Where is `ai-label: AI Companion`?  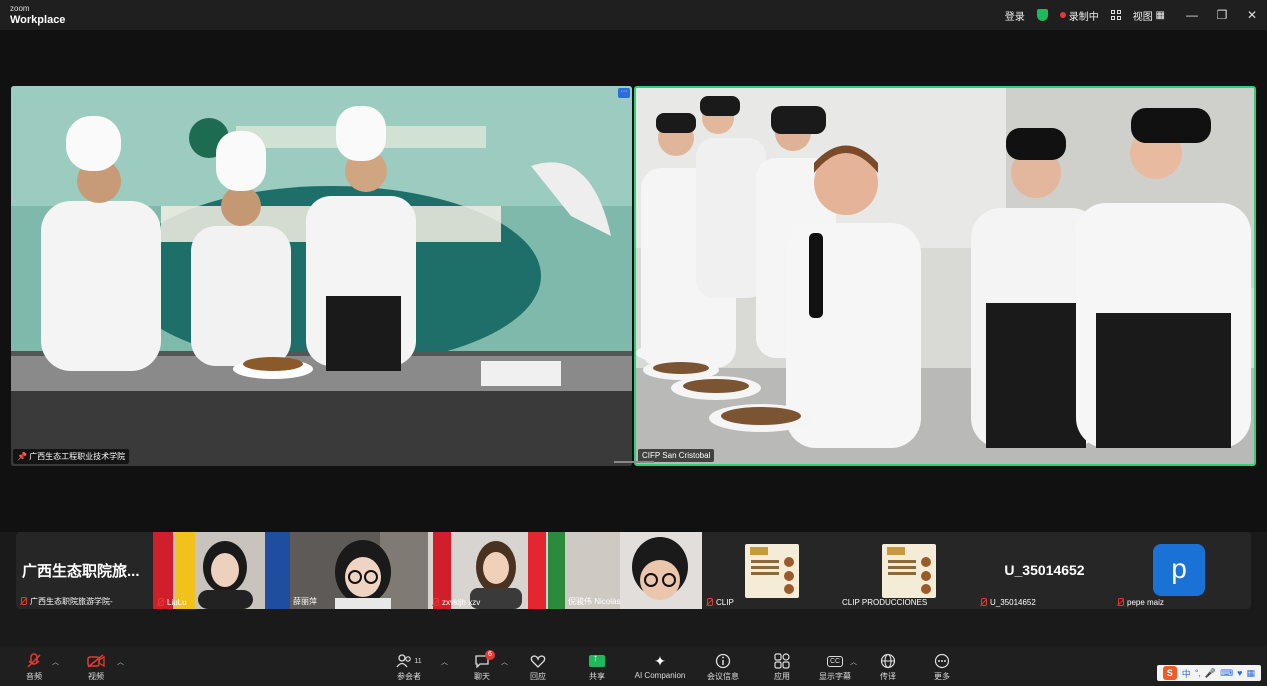
ai-label: AI Companion is located at coordinates (660, 675).